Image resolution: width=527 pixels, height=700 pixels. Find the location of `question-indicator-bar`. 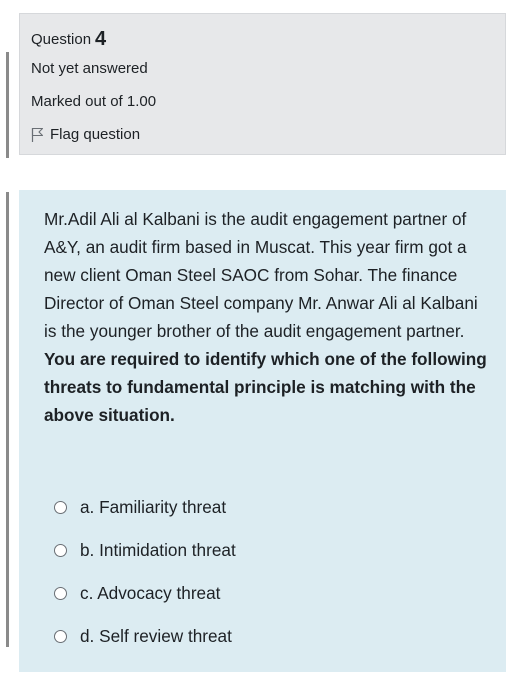

question-indicator-bar is located at coordinates (7, 105).